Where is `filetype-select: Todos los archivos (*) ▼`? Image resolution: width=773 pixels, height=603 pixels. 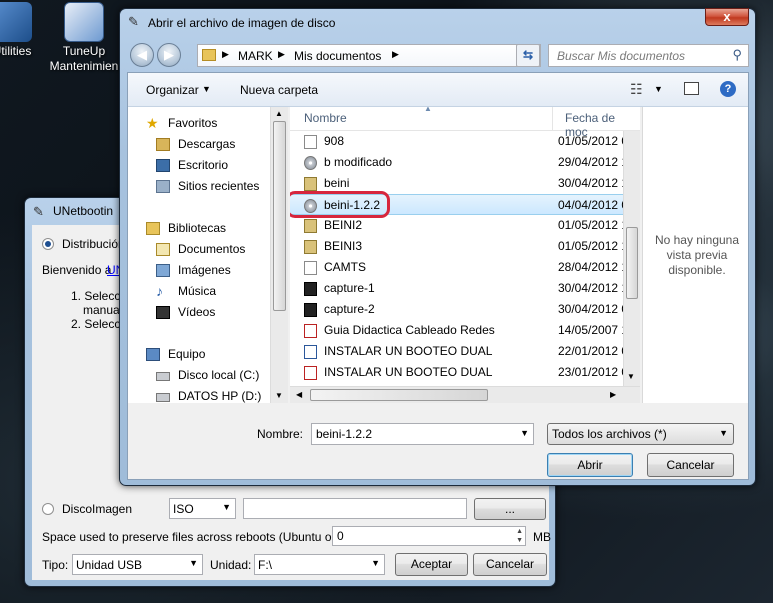
filetype-select: Todos los archivos (*) ▼ is located at coordinates (640, 434).